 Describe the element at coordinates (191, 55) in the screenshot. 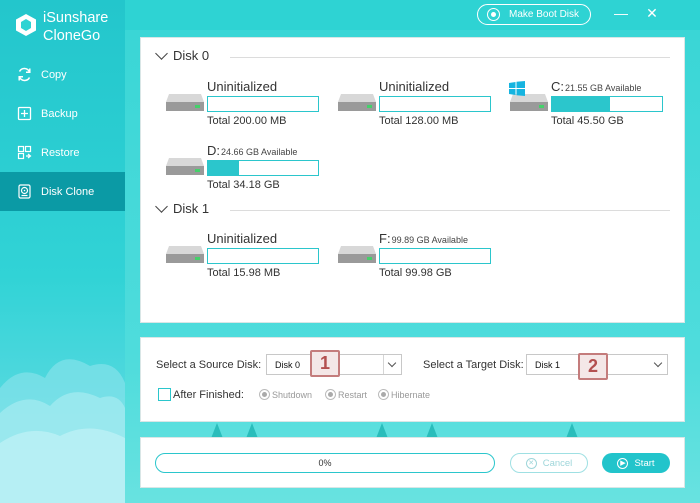

I see `disk-name: Disk 0` at that location.